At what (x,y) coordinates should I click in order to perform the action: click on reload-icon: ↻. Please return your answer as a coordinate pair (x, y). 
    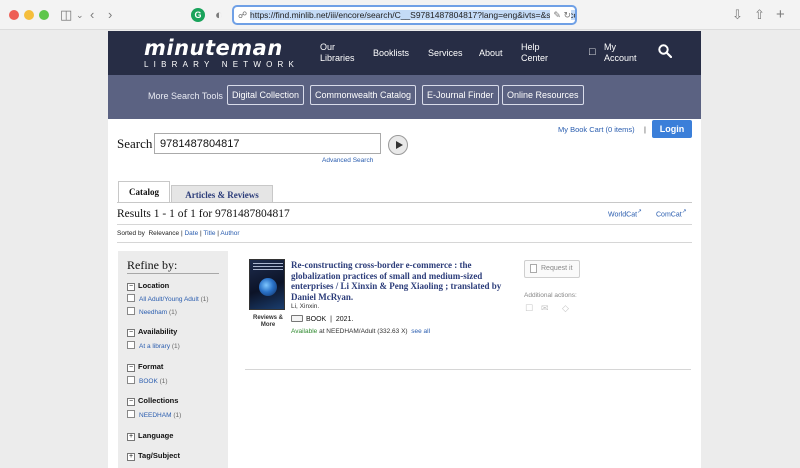
    Looking at the image, I should click on (567, 15).